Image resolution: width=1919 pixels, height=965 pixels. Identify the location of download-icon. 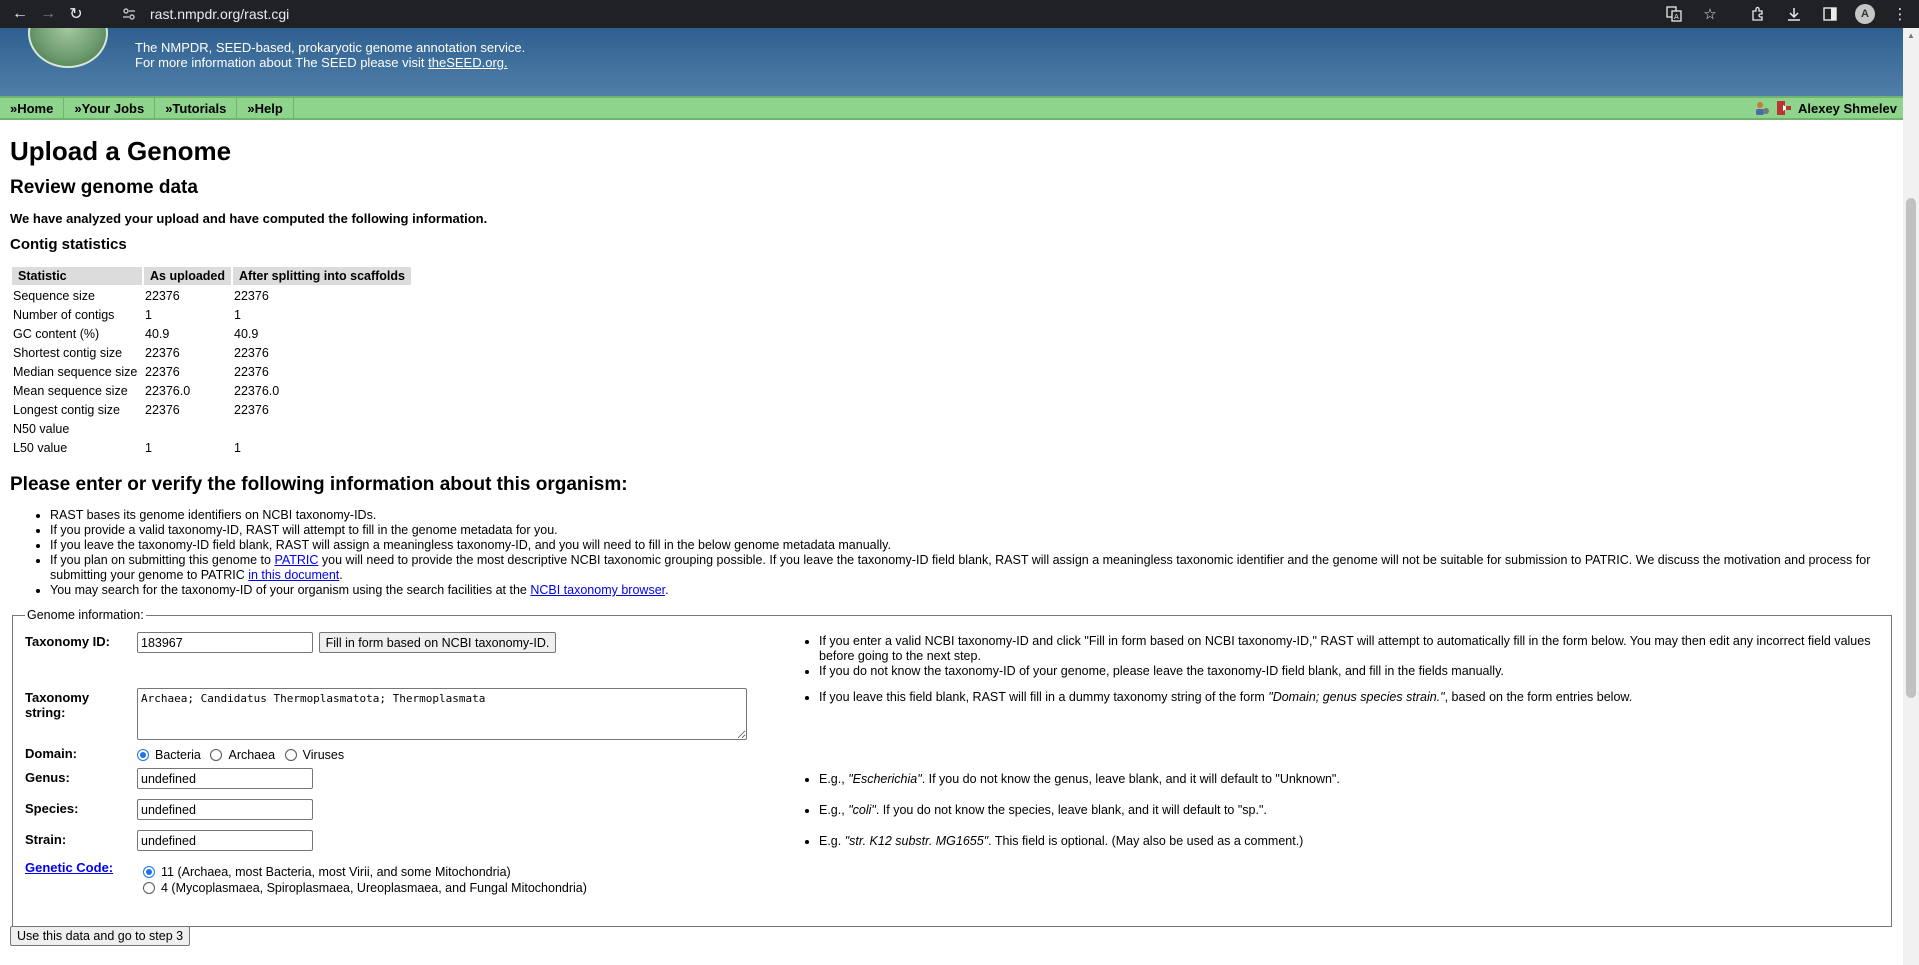
(1794, 14).